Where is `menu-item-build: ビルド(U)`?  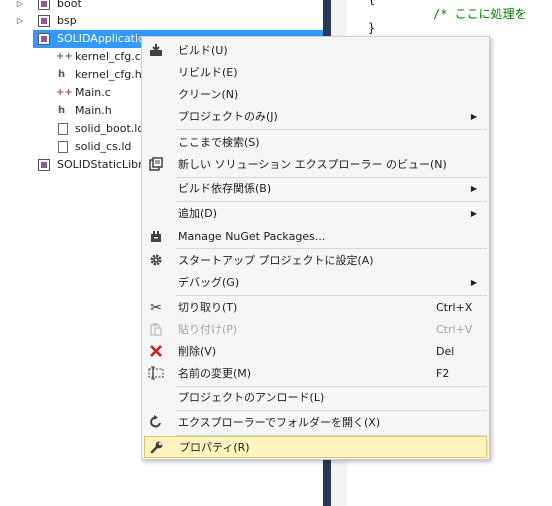
menu-item-build: ビルド(U) is located at coordinates (315, 51).